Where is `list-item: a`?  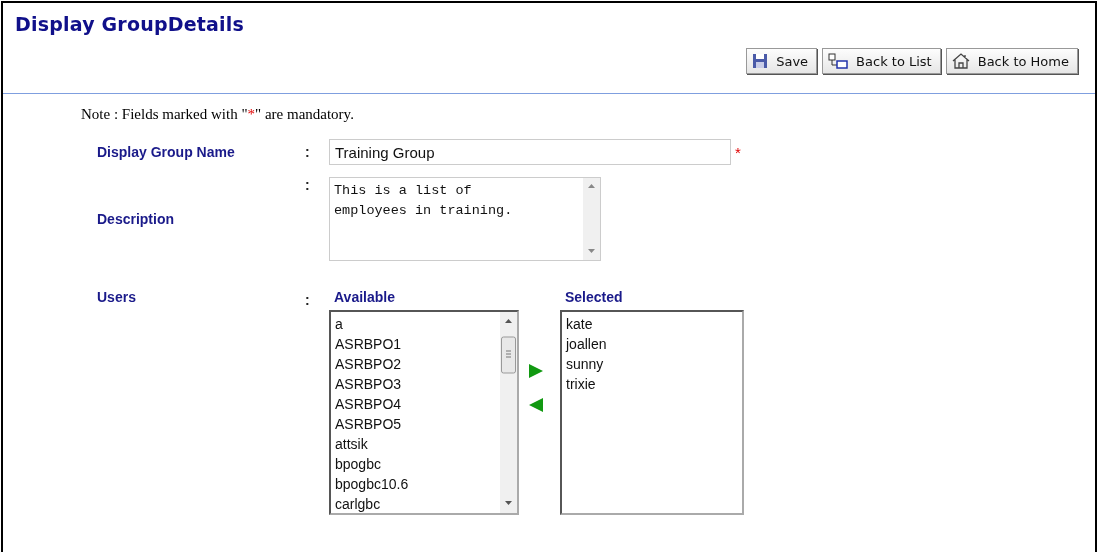 list-item: a is located at coordinates (339, 324).